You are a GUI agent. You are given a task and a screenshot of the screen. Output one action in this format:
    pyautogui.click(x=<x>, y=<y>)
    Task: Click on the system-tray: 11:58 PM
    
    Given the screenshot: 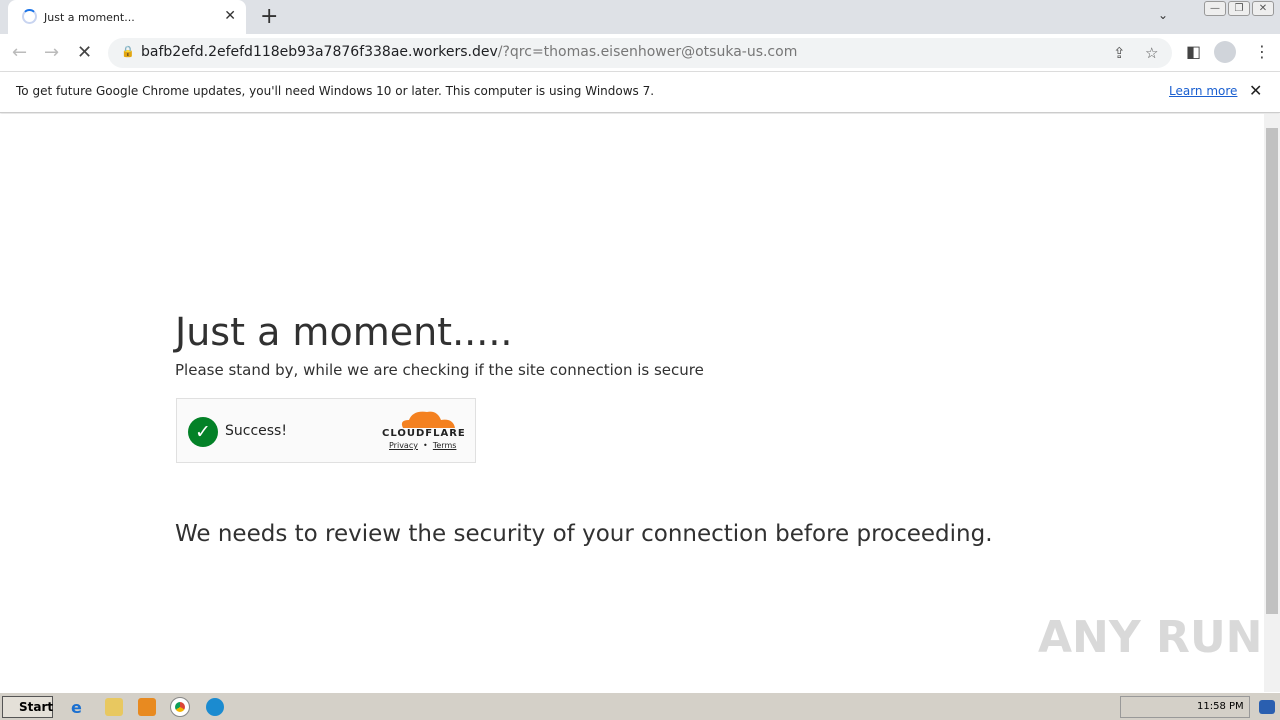 What is the action you would take?
    pyautogui.click(x=1185, y=707)
    